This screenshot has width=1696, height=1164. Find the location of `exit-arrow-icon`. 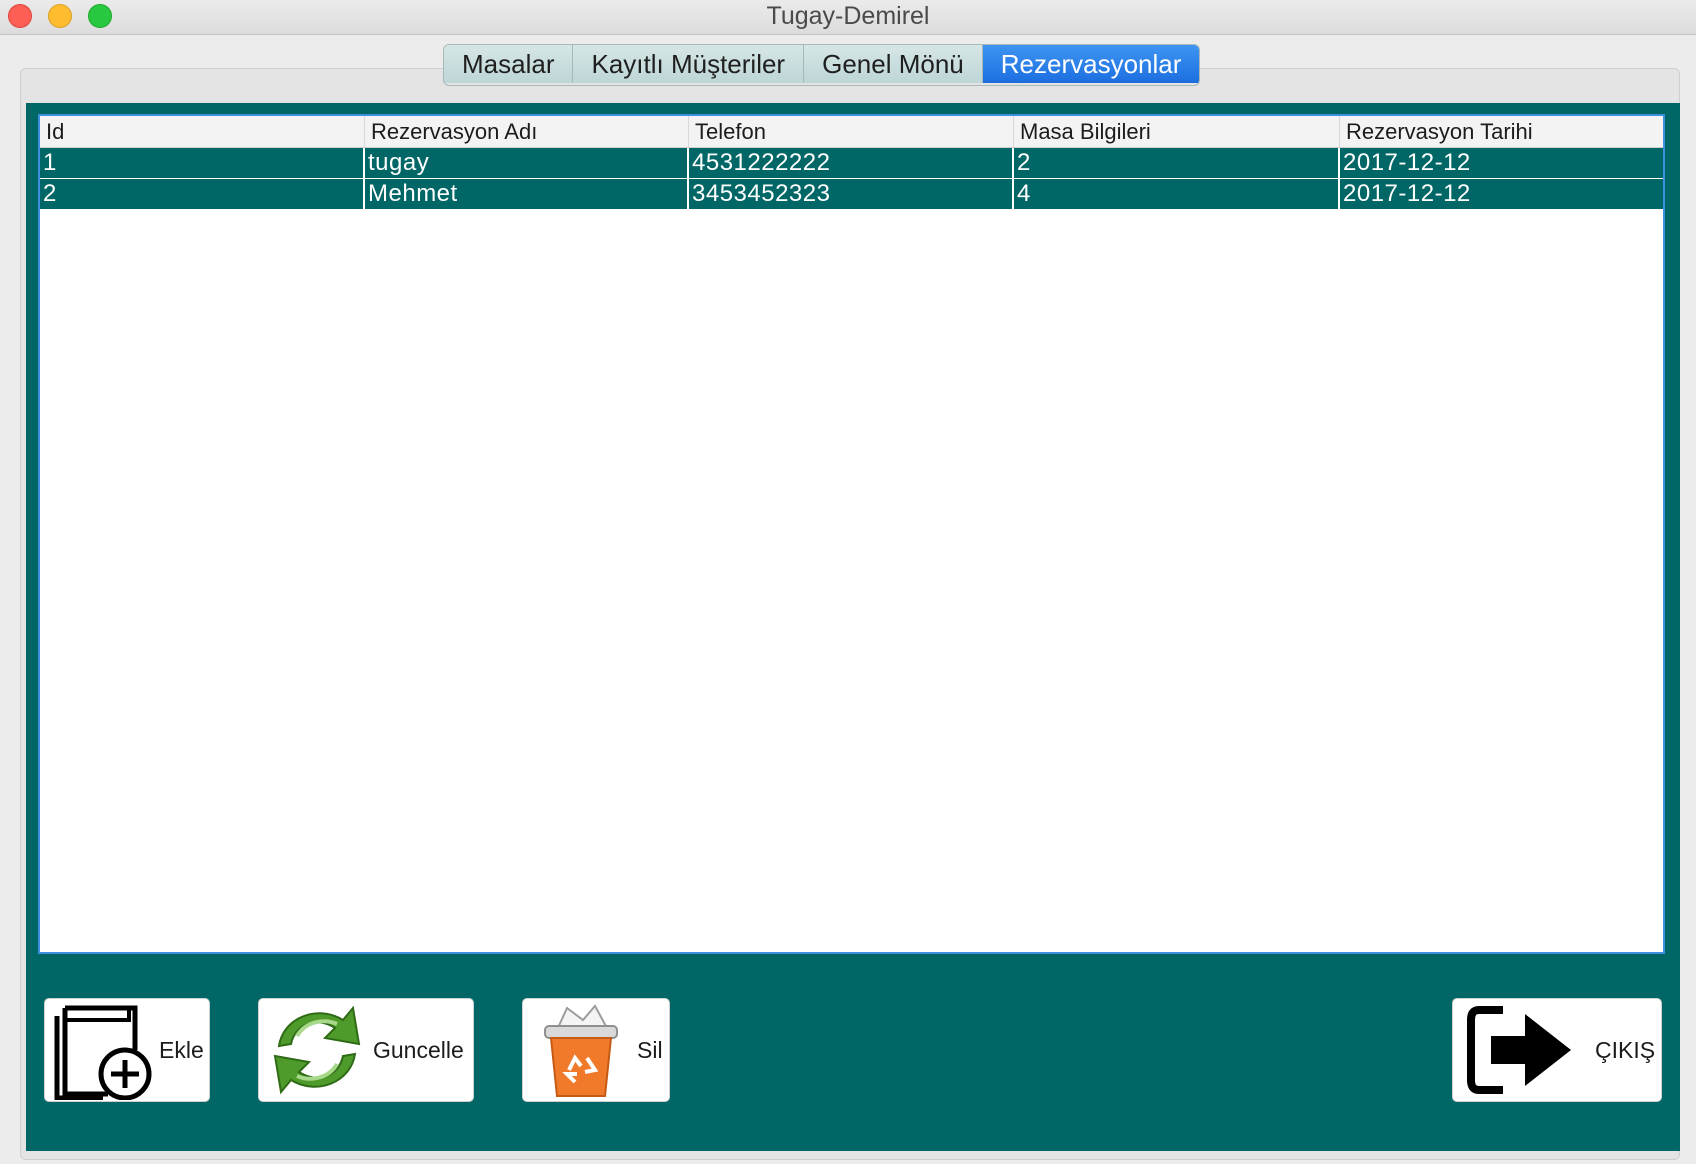

exit-arrow-icon is located at coordinates (1519, 1050).